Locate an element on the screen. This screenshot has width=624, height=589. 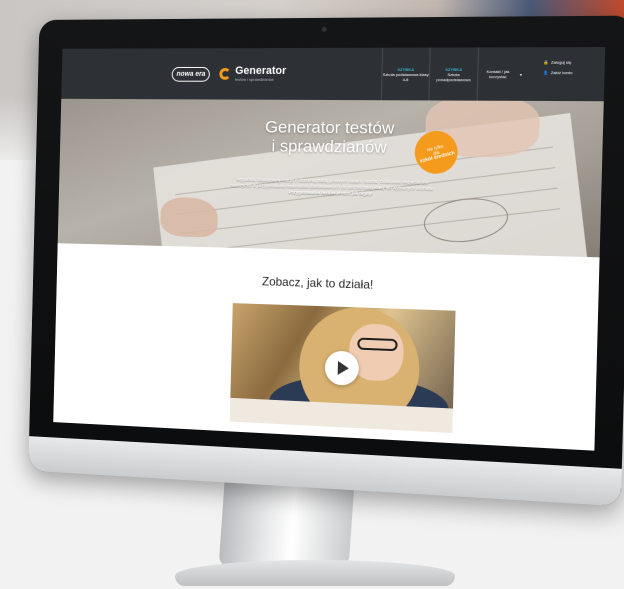
generator-logo-icon is located at coordinates (226, 74).